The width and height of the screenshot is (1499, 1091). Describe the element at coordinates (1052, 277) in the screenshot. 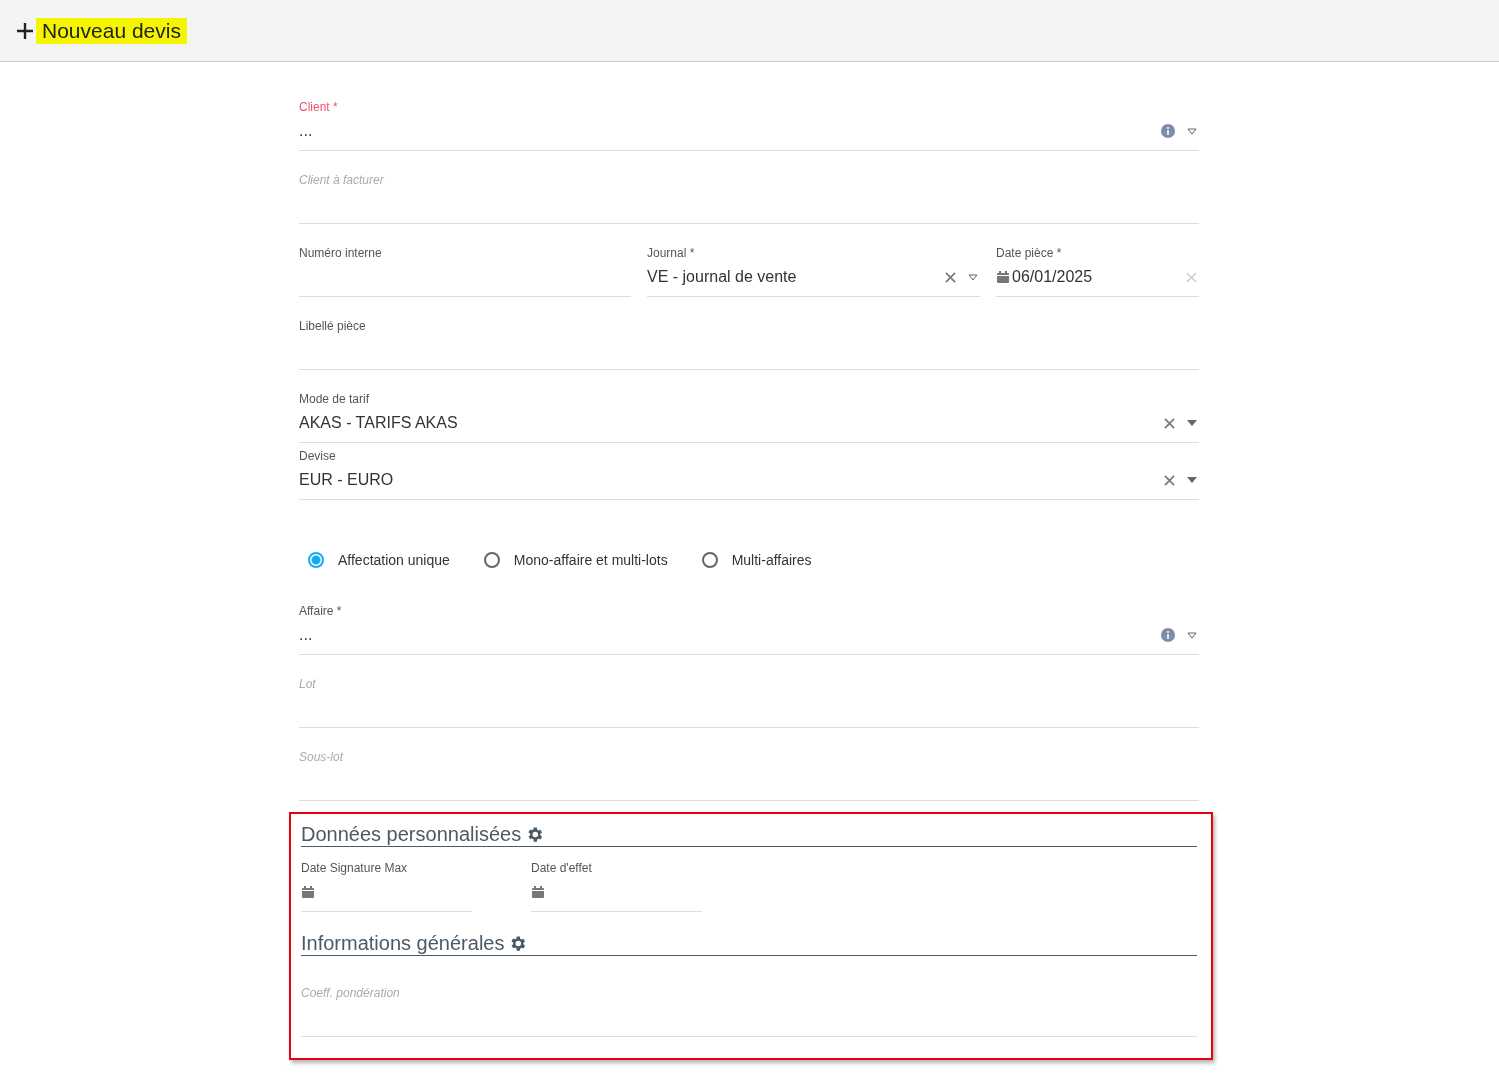

I see `field-value: 06/01/2025` at that location.